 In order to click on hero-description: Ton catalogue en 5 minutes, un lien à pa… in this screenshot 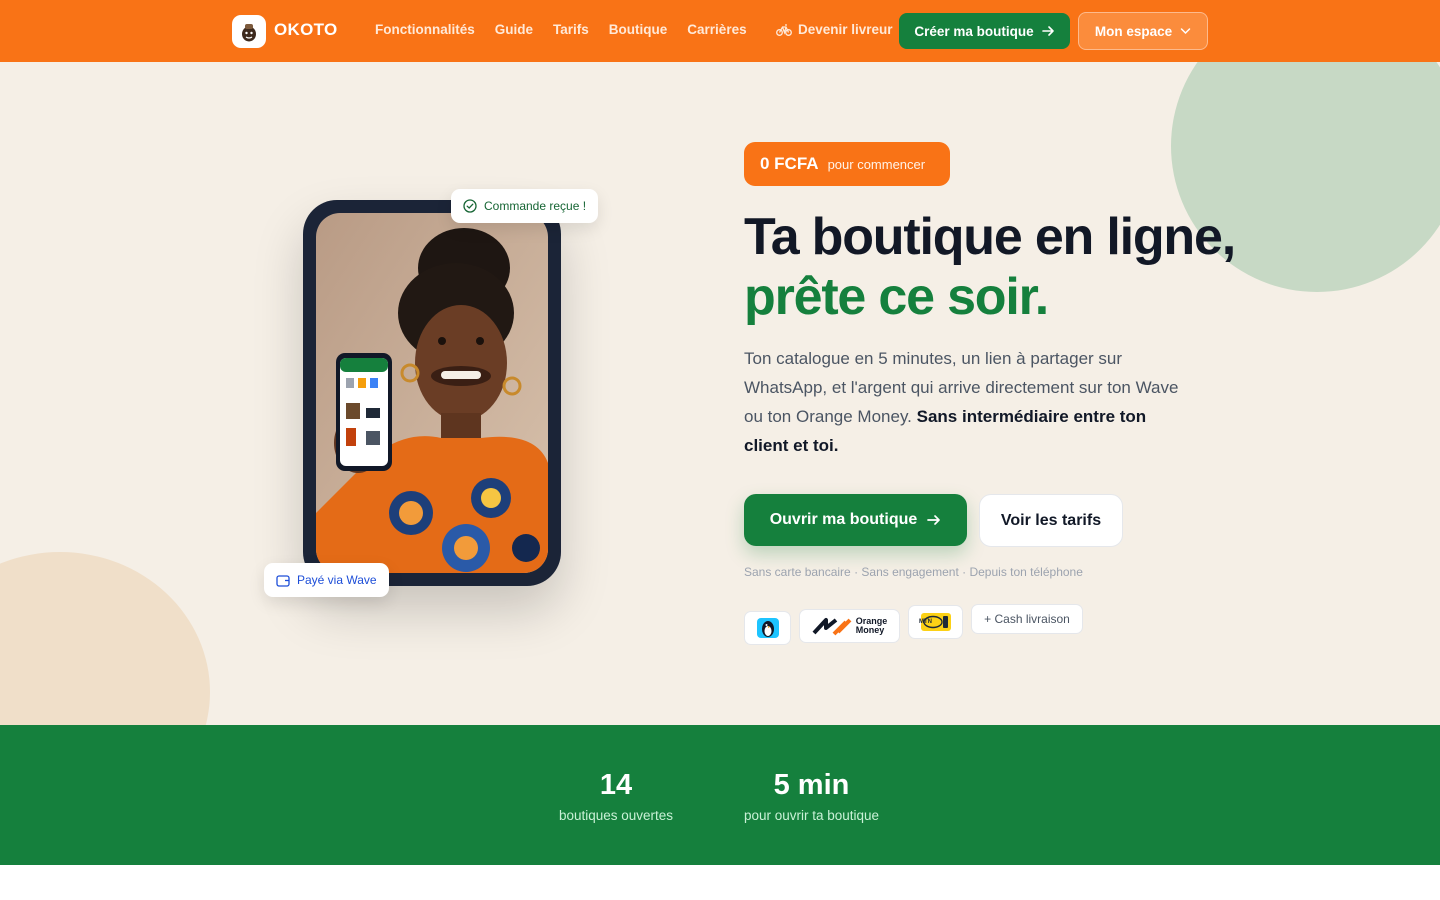, I will do `click(969, 402)`.